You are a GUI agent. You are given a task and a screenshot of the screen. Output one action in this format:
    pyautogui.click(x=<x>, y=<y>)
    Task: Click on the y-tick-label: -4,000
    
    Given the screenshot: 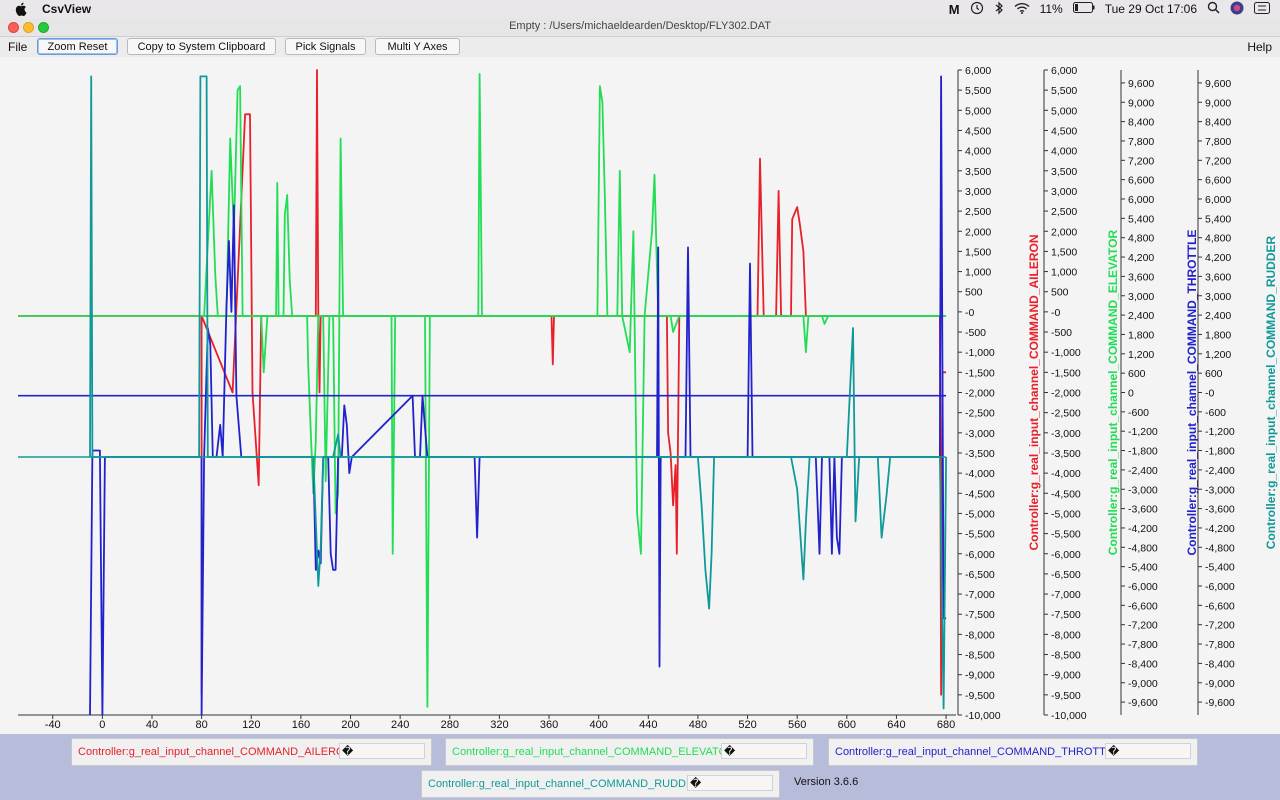 What is the action you would take?
    pyautogui.click(x=980, y=474)
    